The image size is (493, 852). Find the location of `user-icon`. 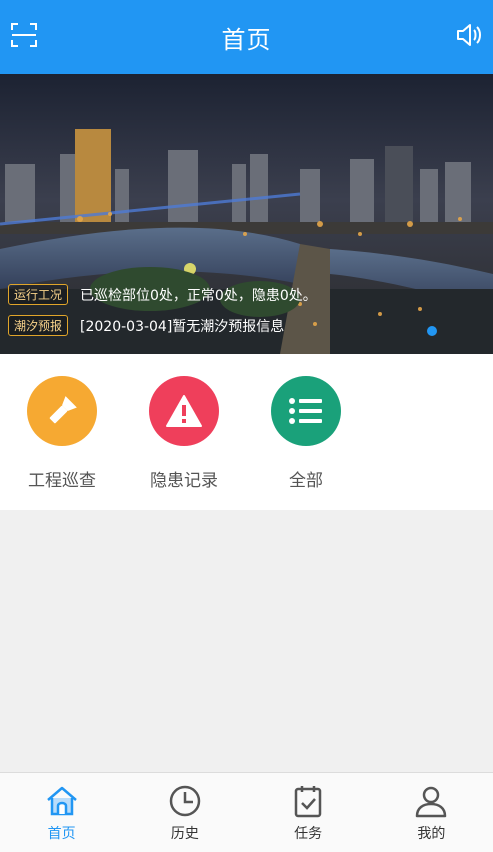

user-icon is located at coordinates (431, 802).